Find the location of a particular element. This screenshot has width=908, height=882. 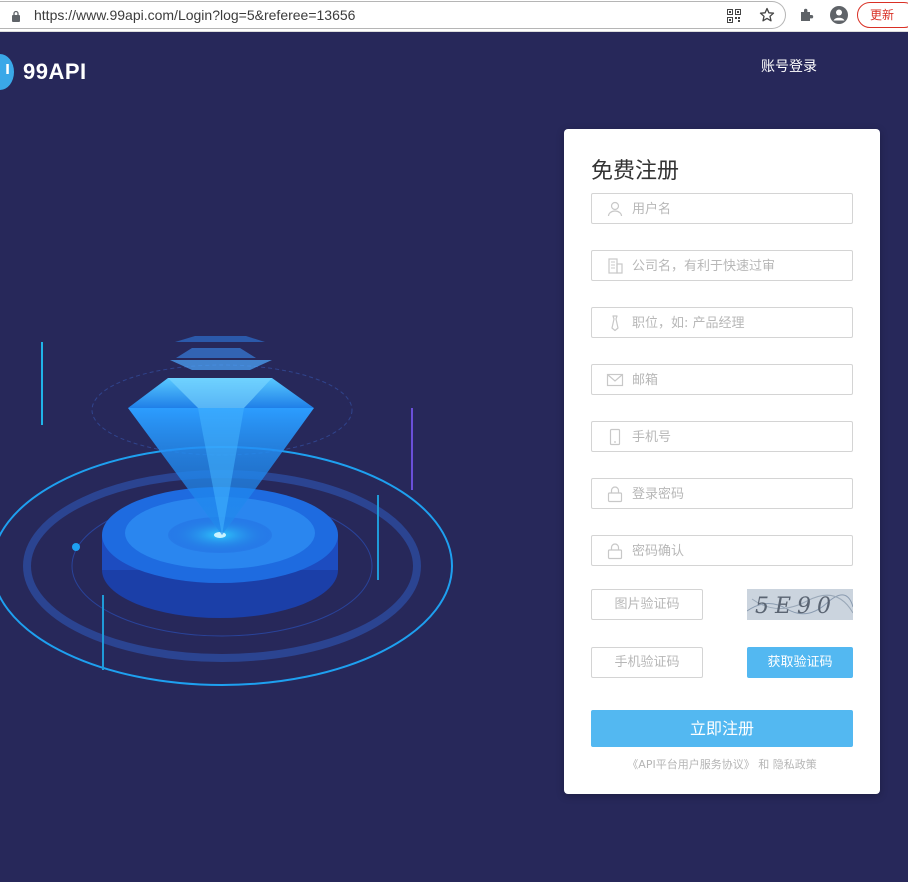

tie-icon is located at coordinates (615, 323).